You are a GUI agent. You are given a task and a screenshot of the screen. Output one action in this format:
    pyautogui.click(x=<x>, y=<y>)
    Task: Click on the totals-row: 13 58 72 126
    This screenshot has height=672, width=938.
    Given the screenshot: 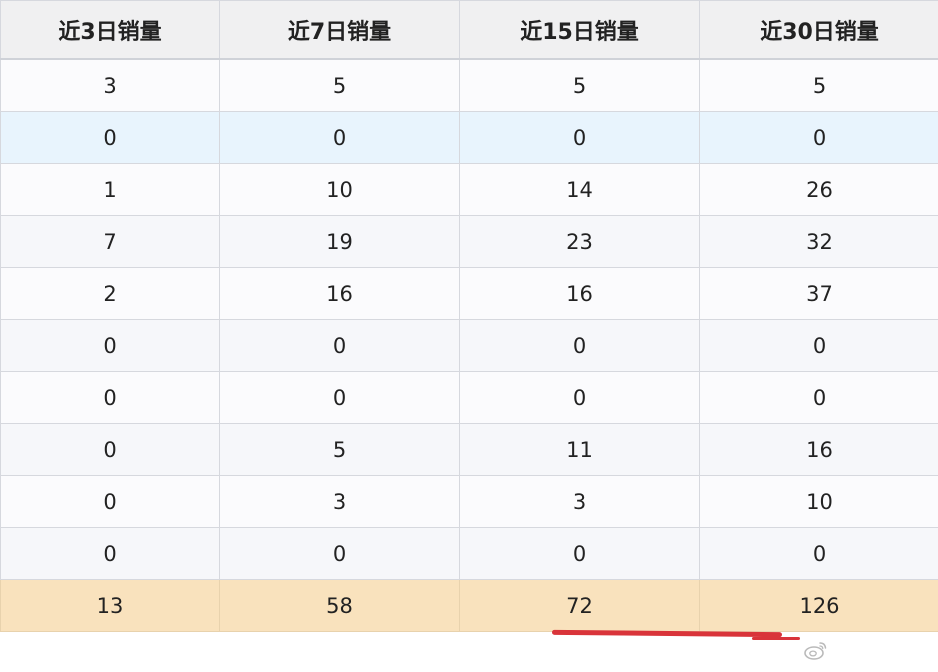 What is the action you would take?
    pyautogui.click(x=469, y=605)
    